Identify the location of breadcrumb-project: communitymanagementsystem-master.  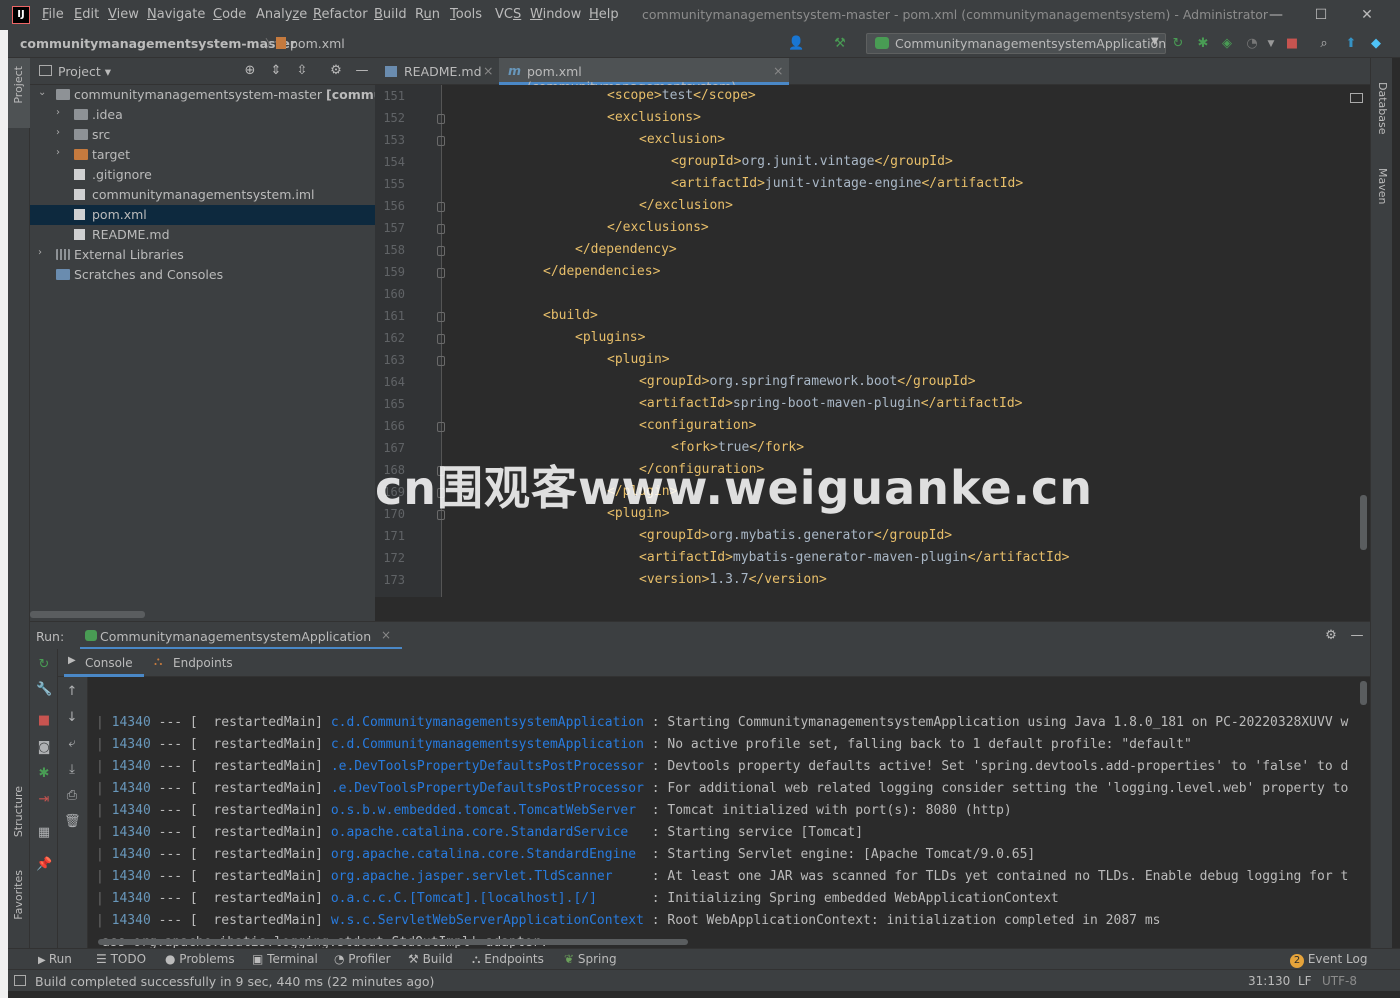
(158, 43).